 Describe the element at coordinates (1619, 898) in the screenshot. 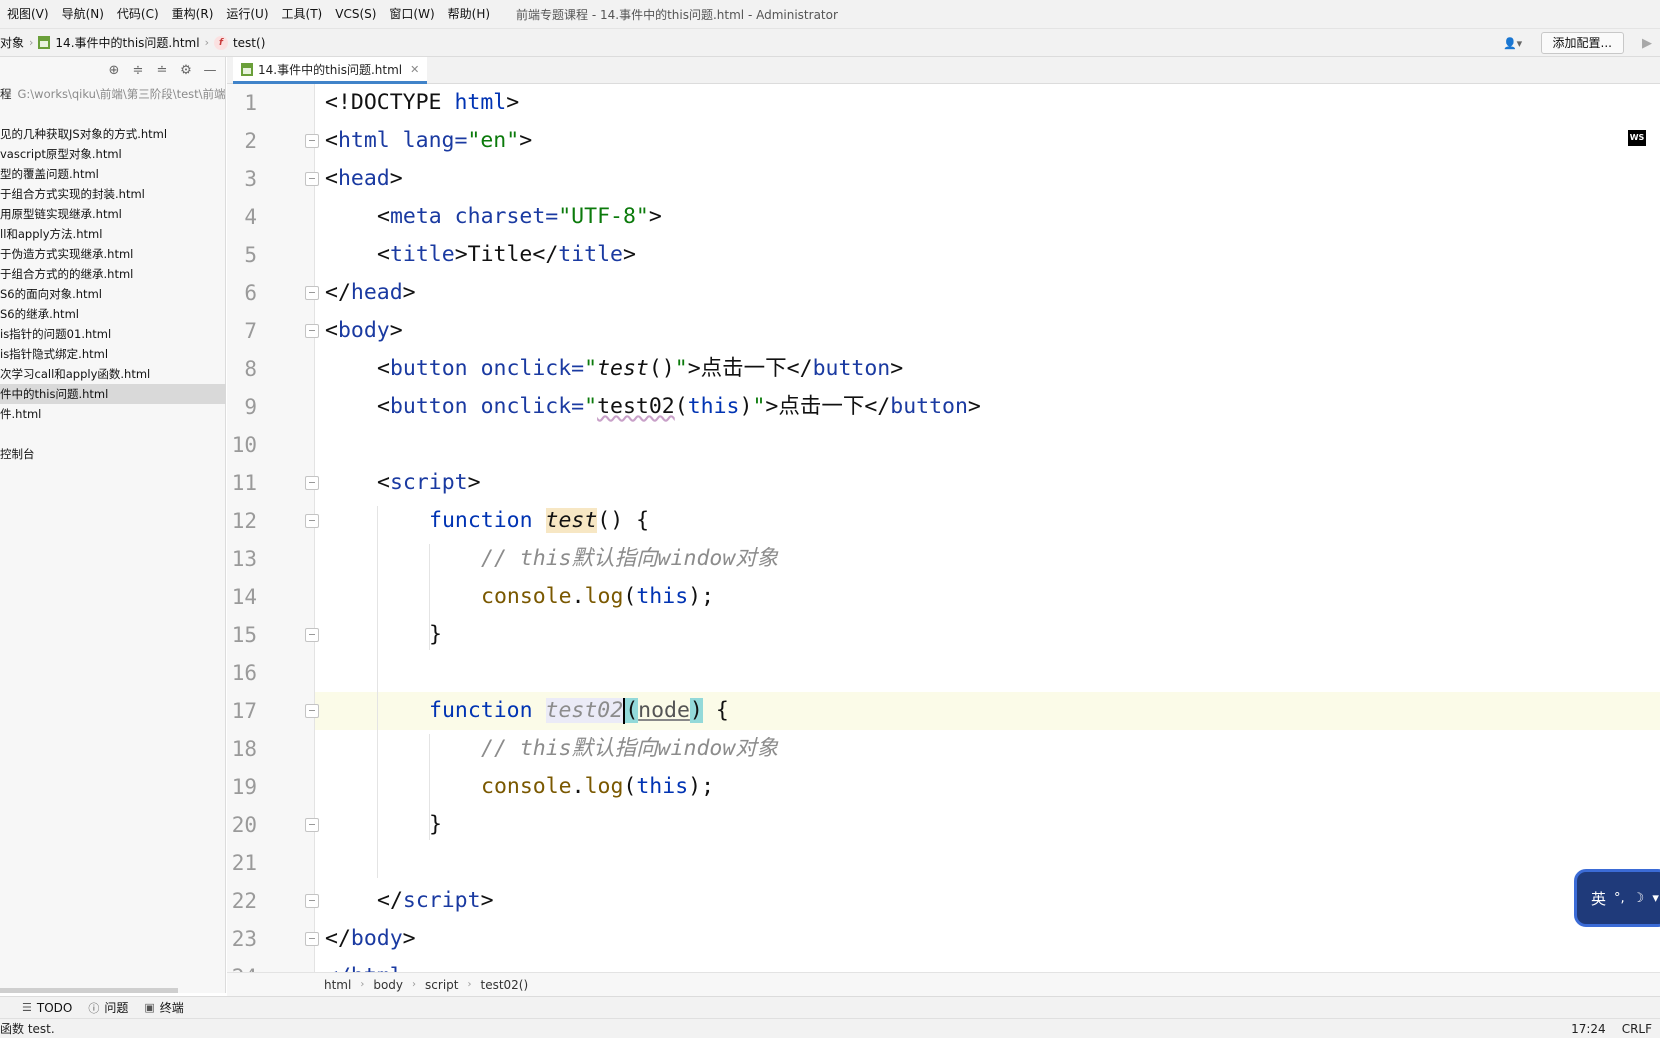

I see `ime-punctuation-icon: °,` at that location.